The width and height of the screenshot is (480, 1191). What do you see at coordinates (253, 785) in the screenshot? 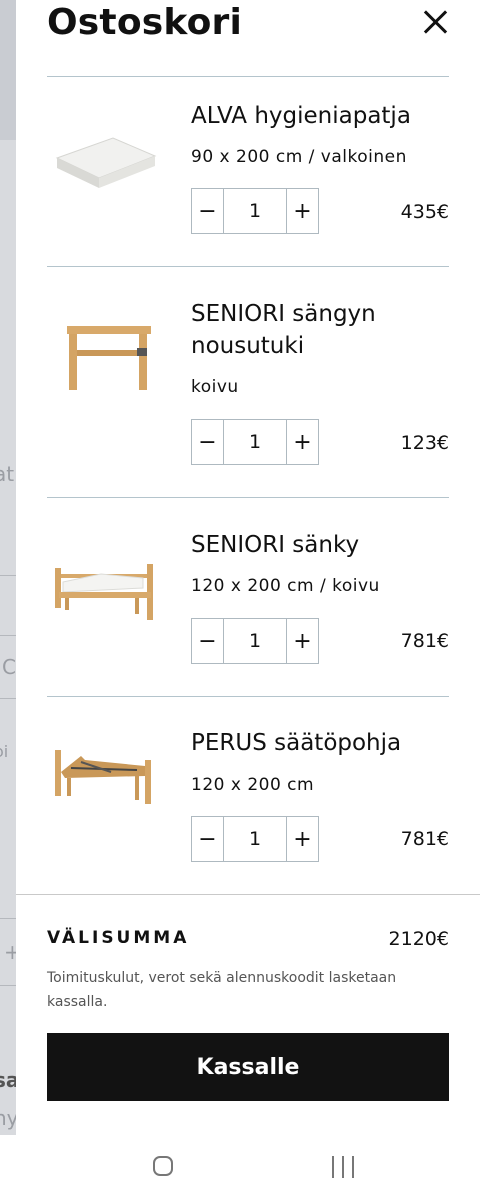
I see `item-variant: 120 x 200 cm` at bounding box center [253, 785].